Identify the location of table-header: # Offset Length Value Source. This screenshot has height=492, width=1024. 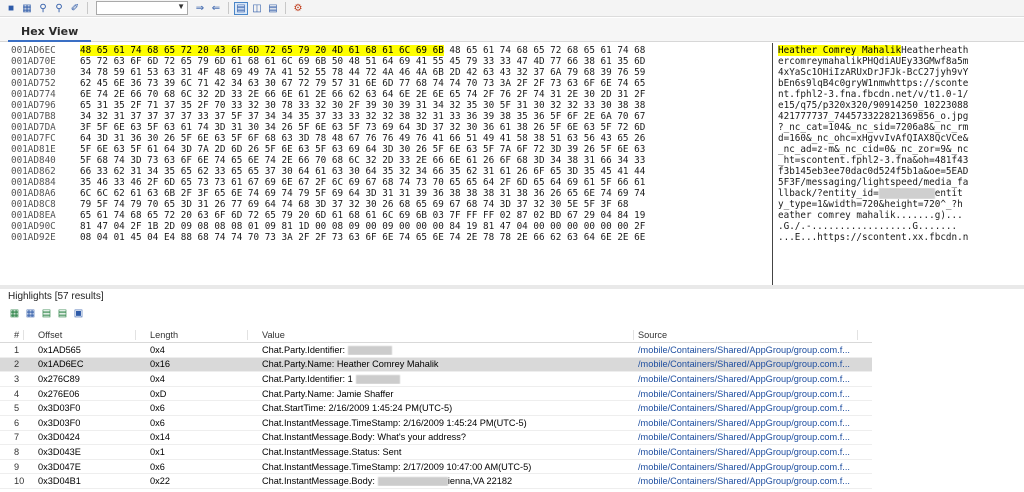
(436, 335).